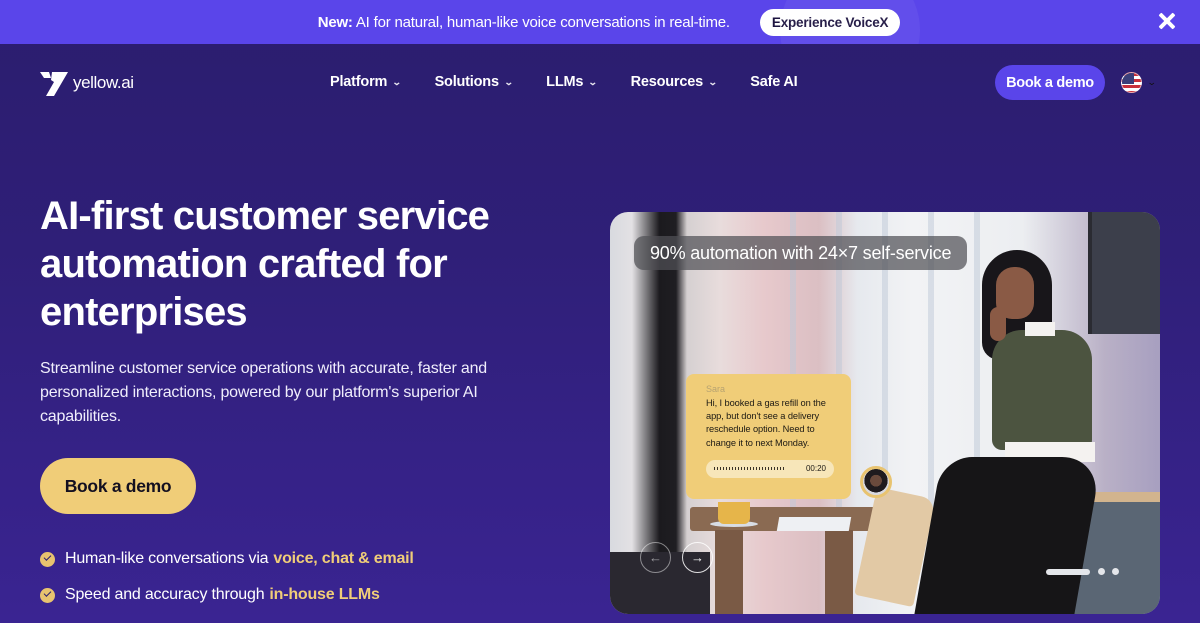  Describe the element at coordinates (359, 82) in the screenshot. I see `nav-item-label: Platform` at that location.